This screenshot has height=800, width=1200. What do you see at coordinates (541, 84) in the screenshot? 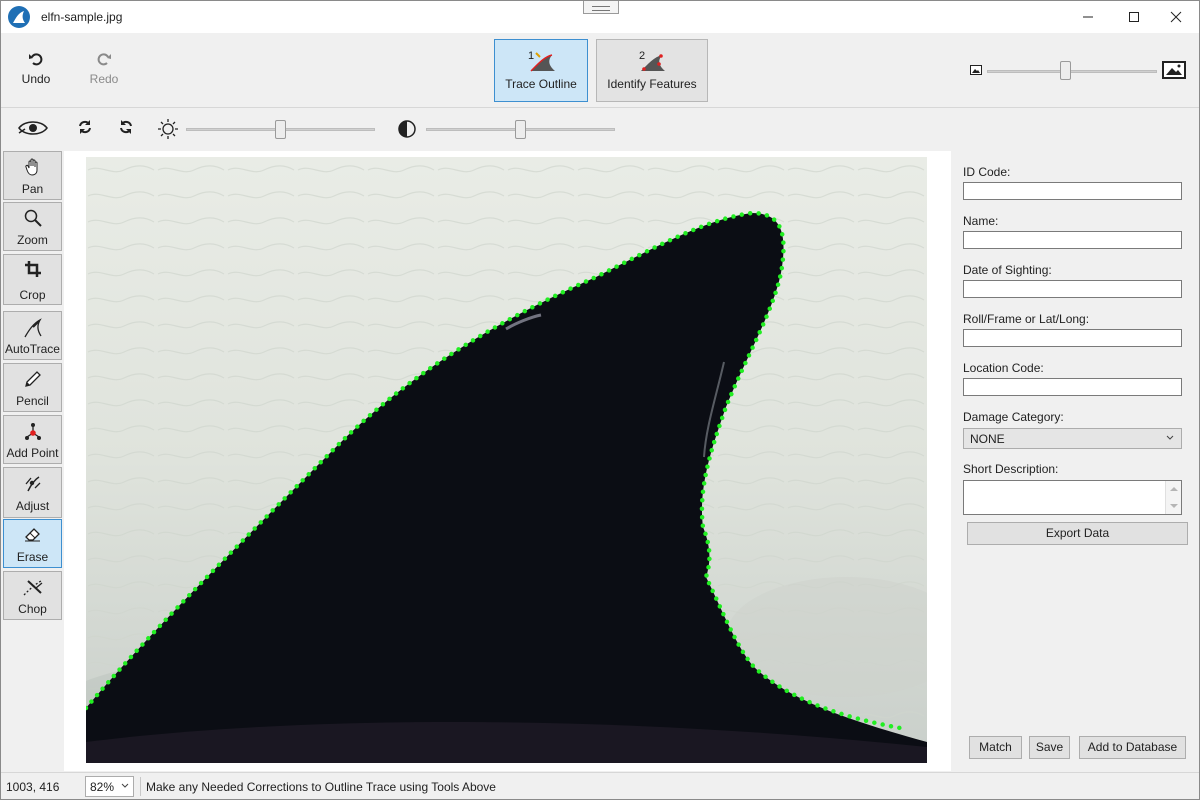
I see `step-label: Trace Outline` at bounding box center [541, 84].